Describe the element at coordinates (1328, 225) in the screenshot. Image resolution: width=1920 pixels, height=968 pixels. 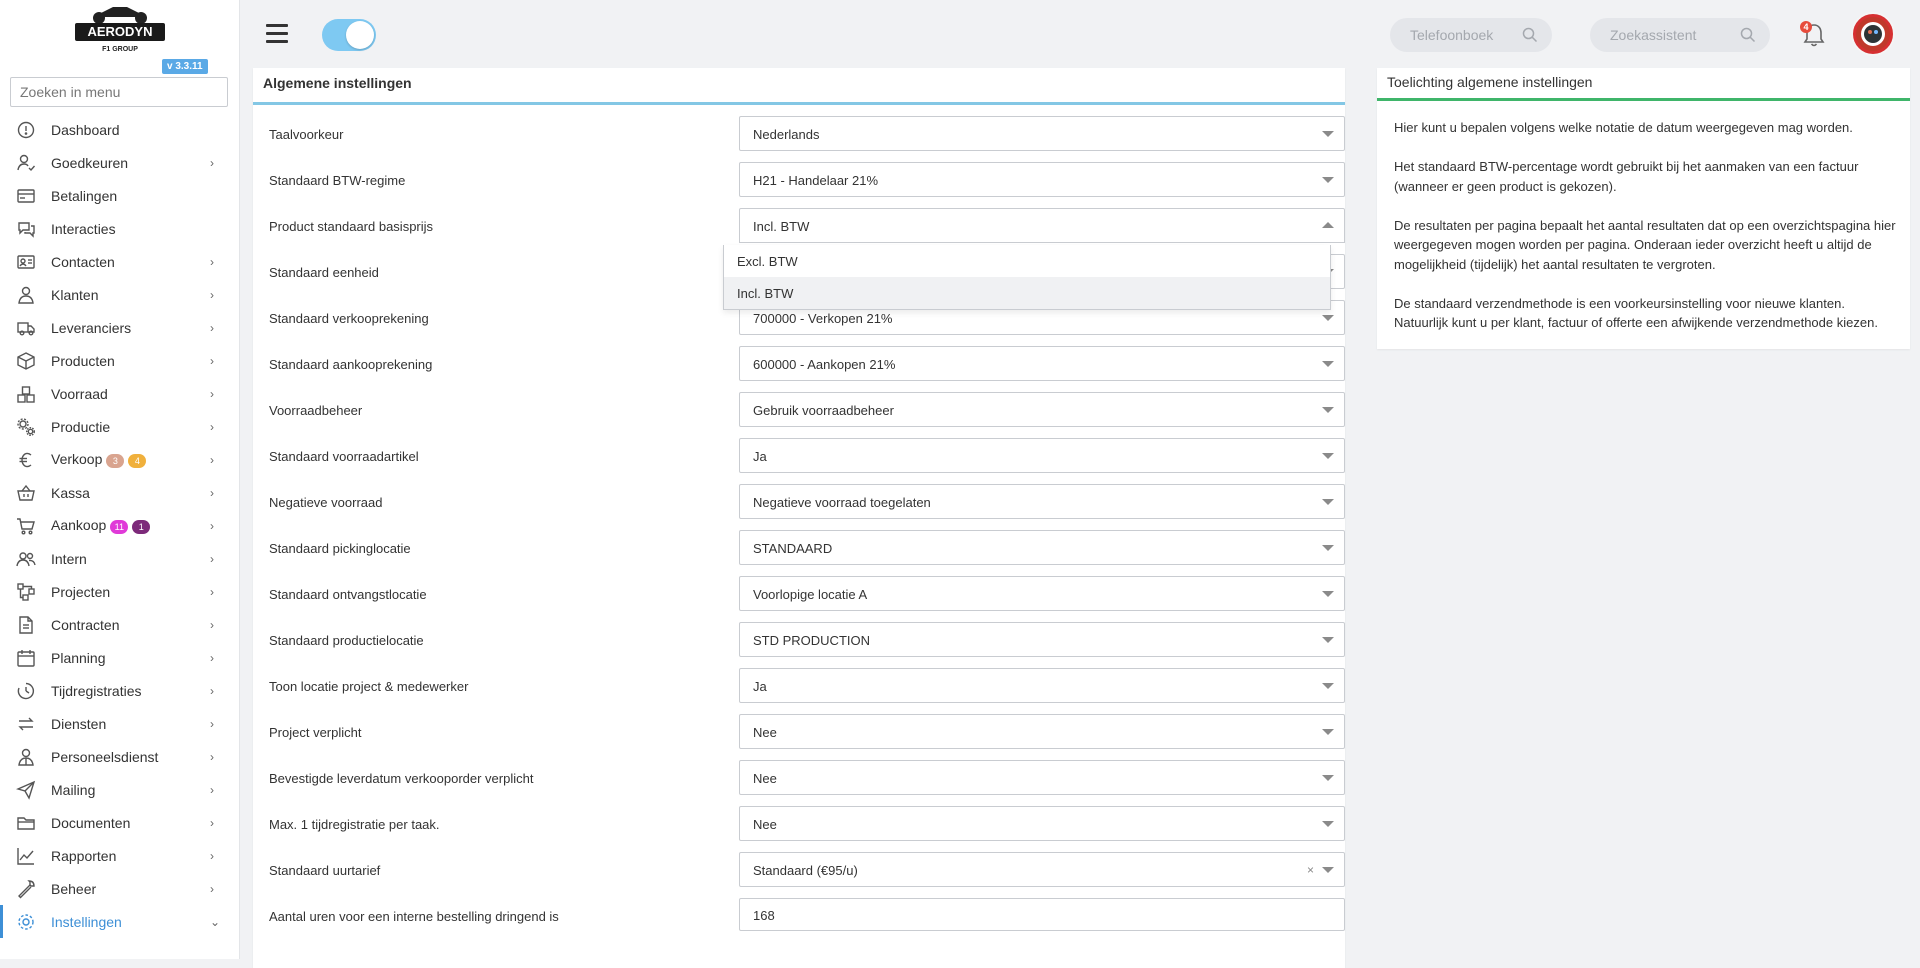
I see `caret-up-icon` at that location.